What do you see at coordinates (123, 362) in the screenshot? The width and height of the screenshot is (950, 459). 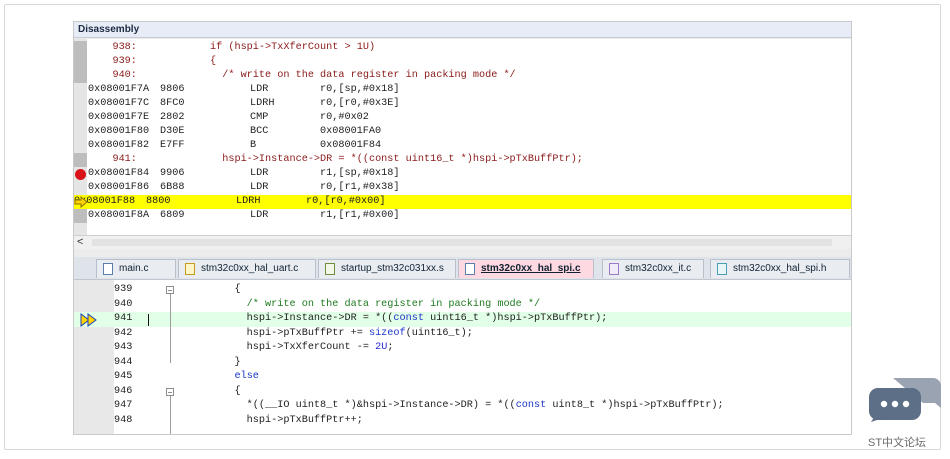 I see `editor-line-number: 944` at bounding box center [123, 362].